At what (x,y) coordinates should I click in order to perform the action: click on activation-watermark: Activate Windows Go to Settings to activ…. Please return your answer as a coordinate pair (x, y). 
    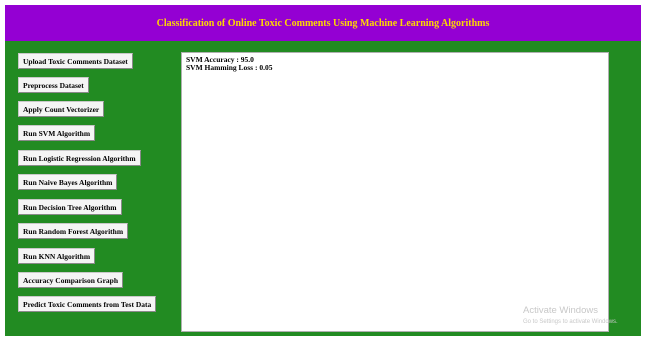
    Looking at the image, I should click on (570, 315).